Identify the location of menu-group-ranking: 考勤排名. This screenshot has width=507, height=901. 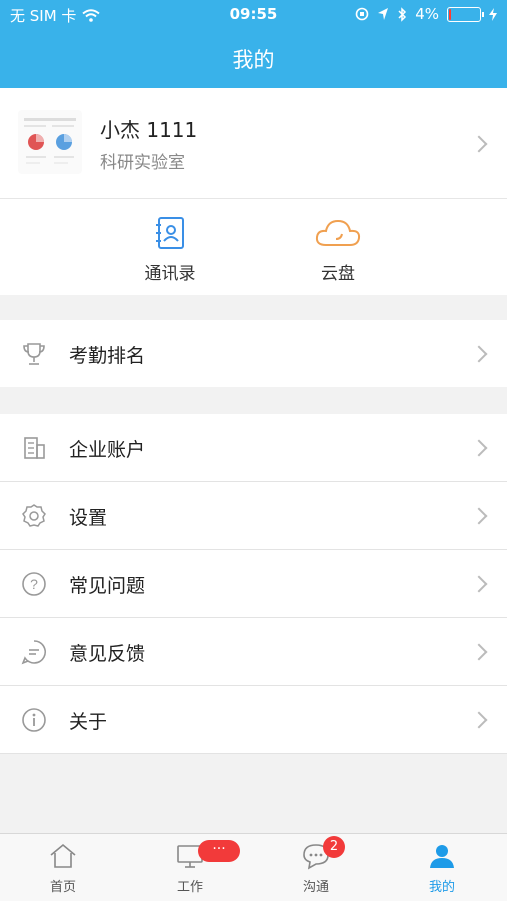
(253, 353).